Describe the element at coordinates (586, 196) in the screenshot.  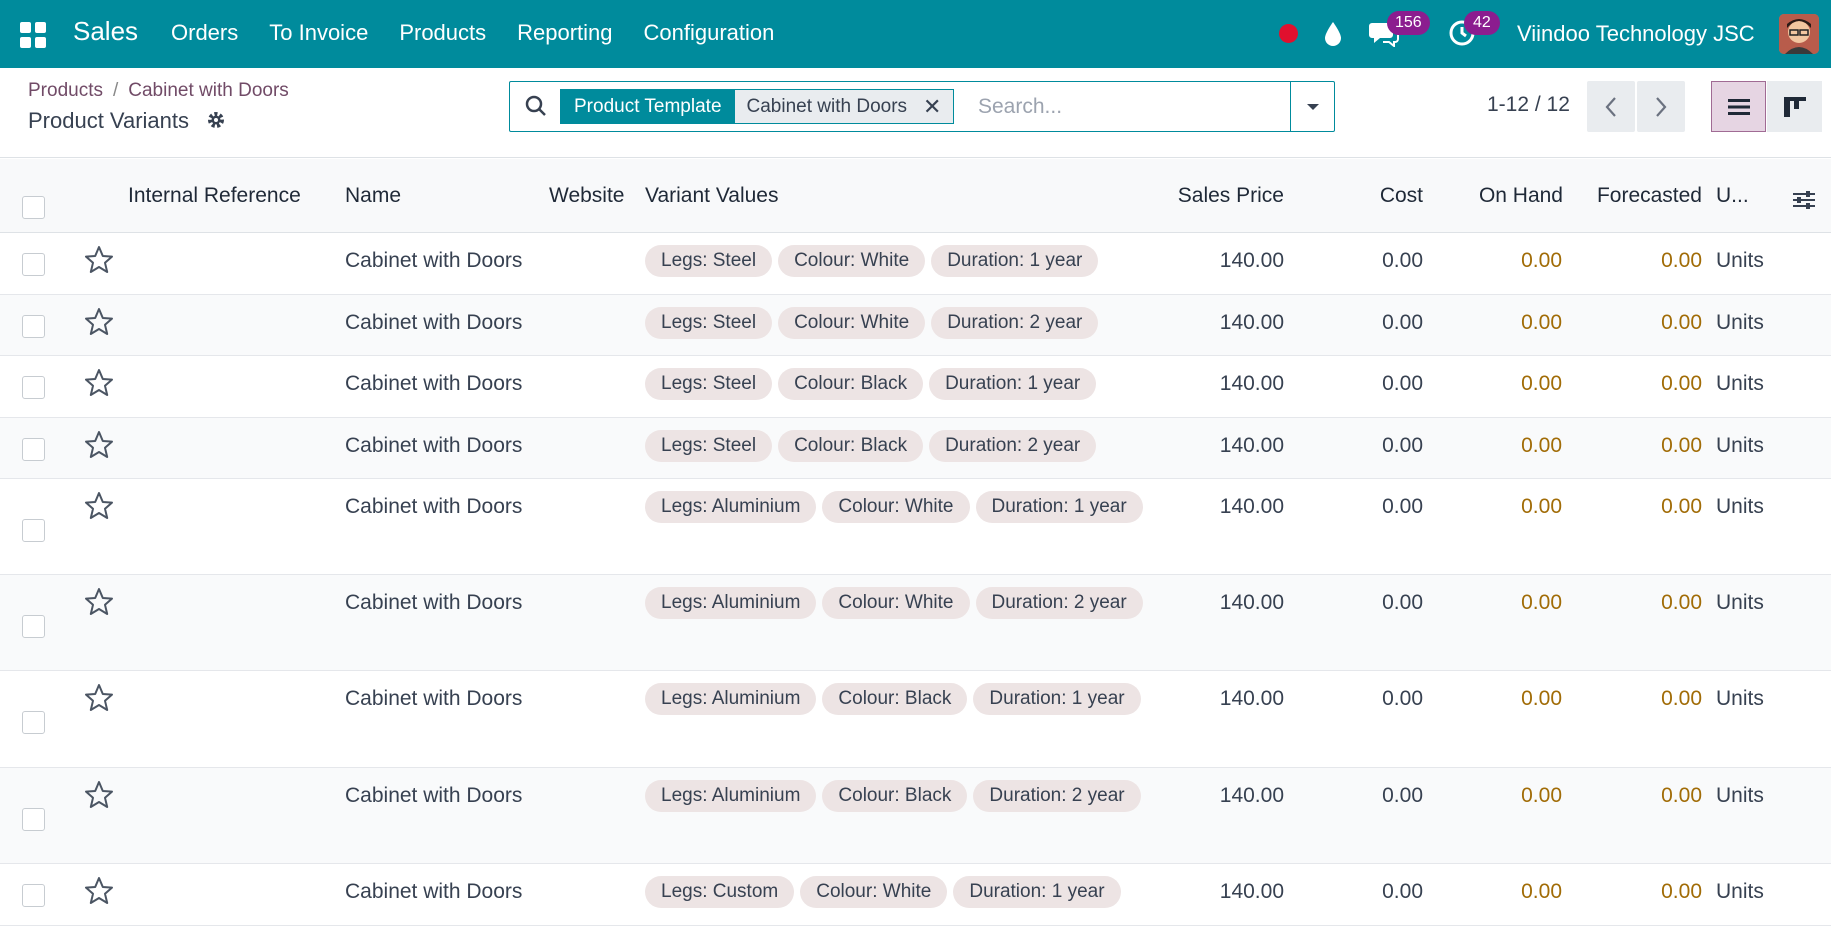
I see `column-website: Website` at that location.